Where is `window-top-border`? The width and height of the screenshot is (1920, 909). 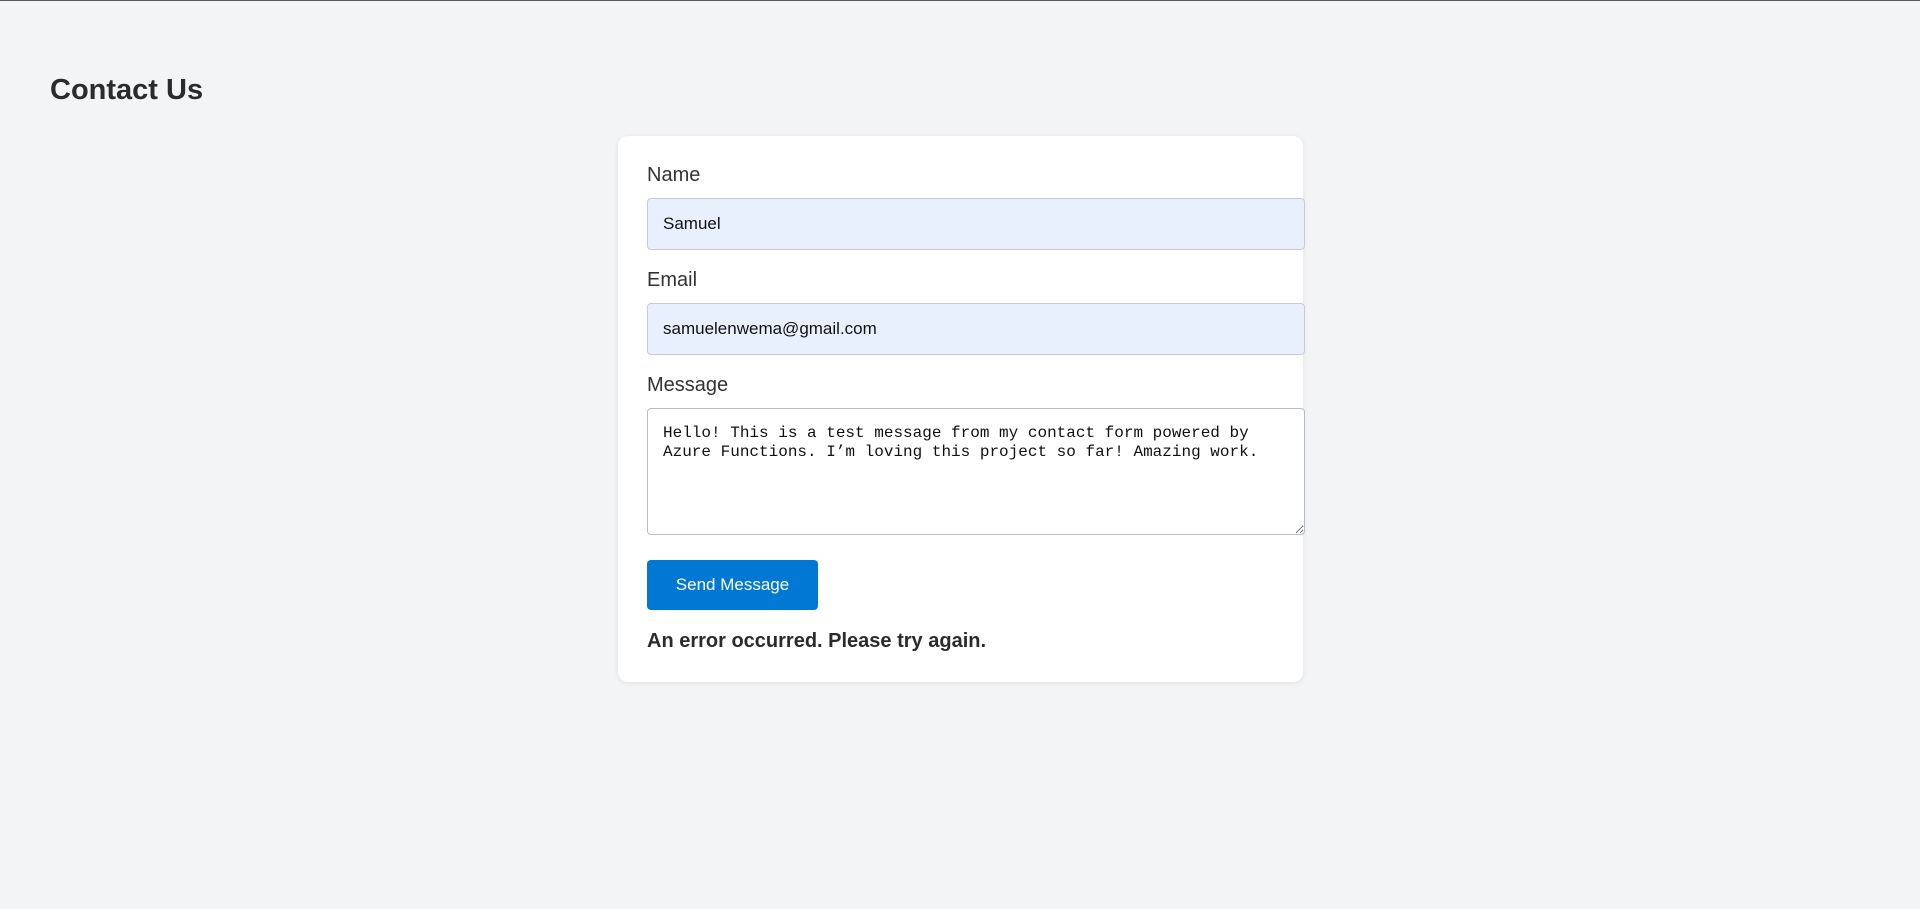 window-top-border is located at coordinates (960, 0).